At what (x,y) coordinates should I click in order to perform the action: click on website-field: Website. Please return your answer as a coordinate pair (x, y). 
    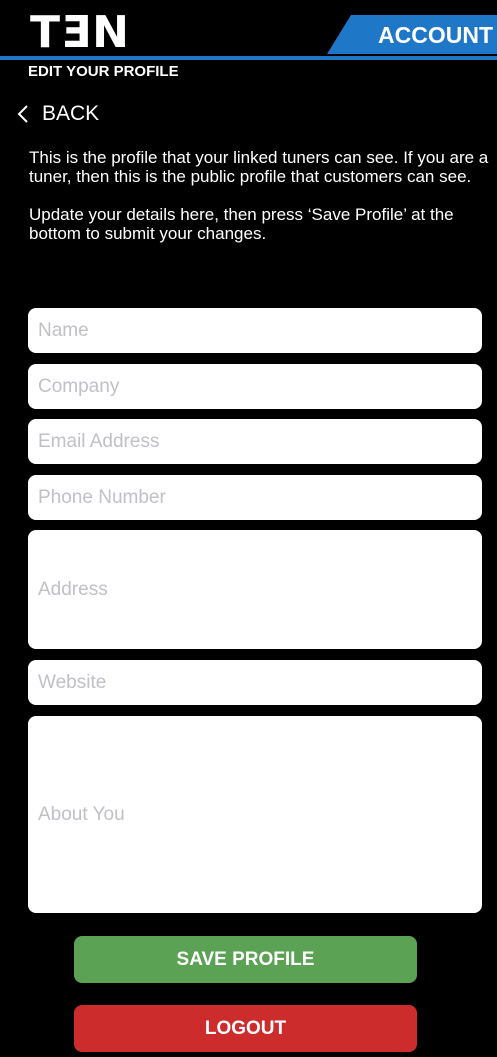
    Looking at the image, I should click on (255, 682).